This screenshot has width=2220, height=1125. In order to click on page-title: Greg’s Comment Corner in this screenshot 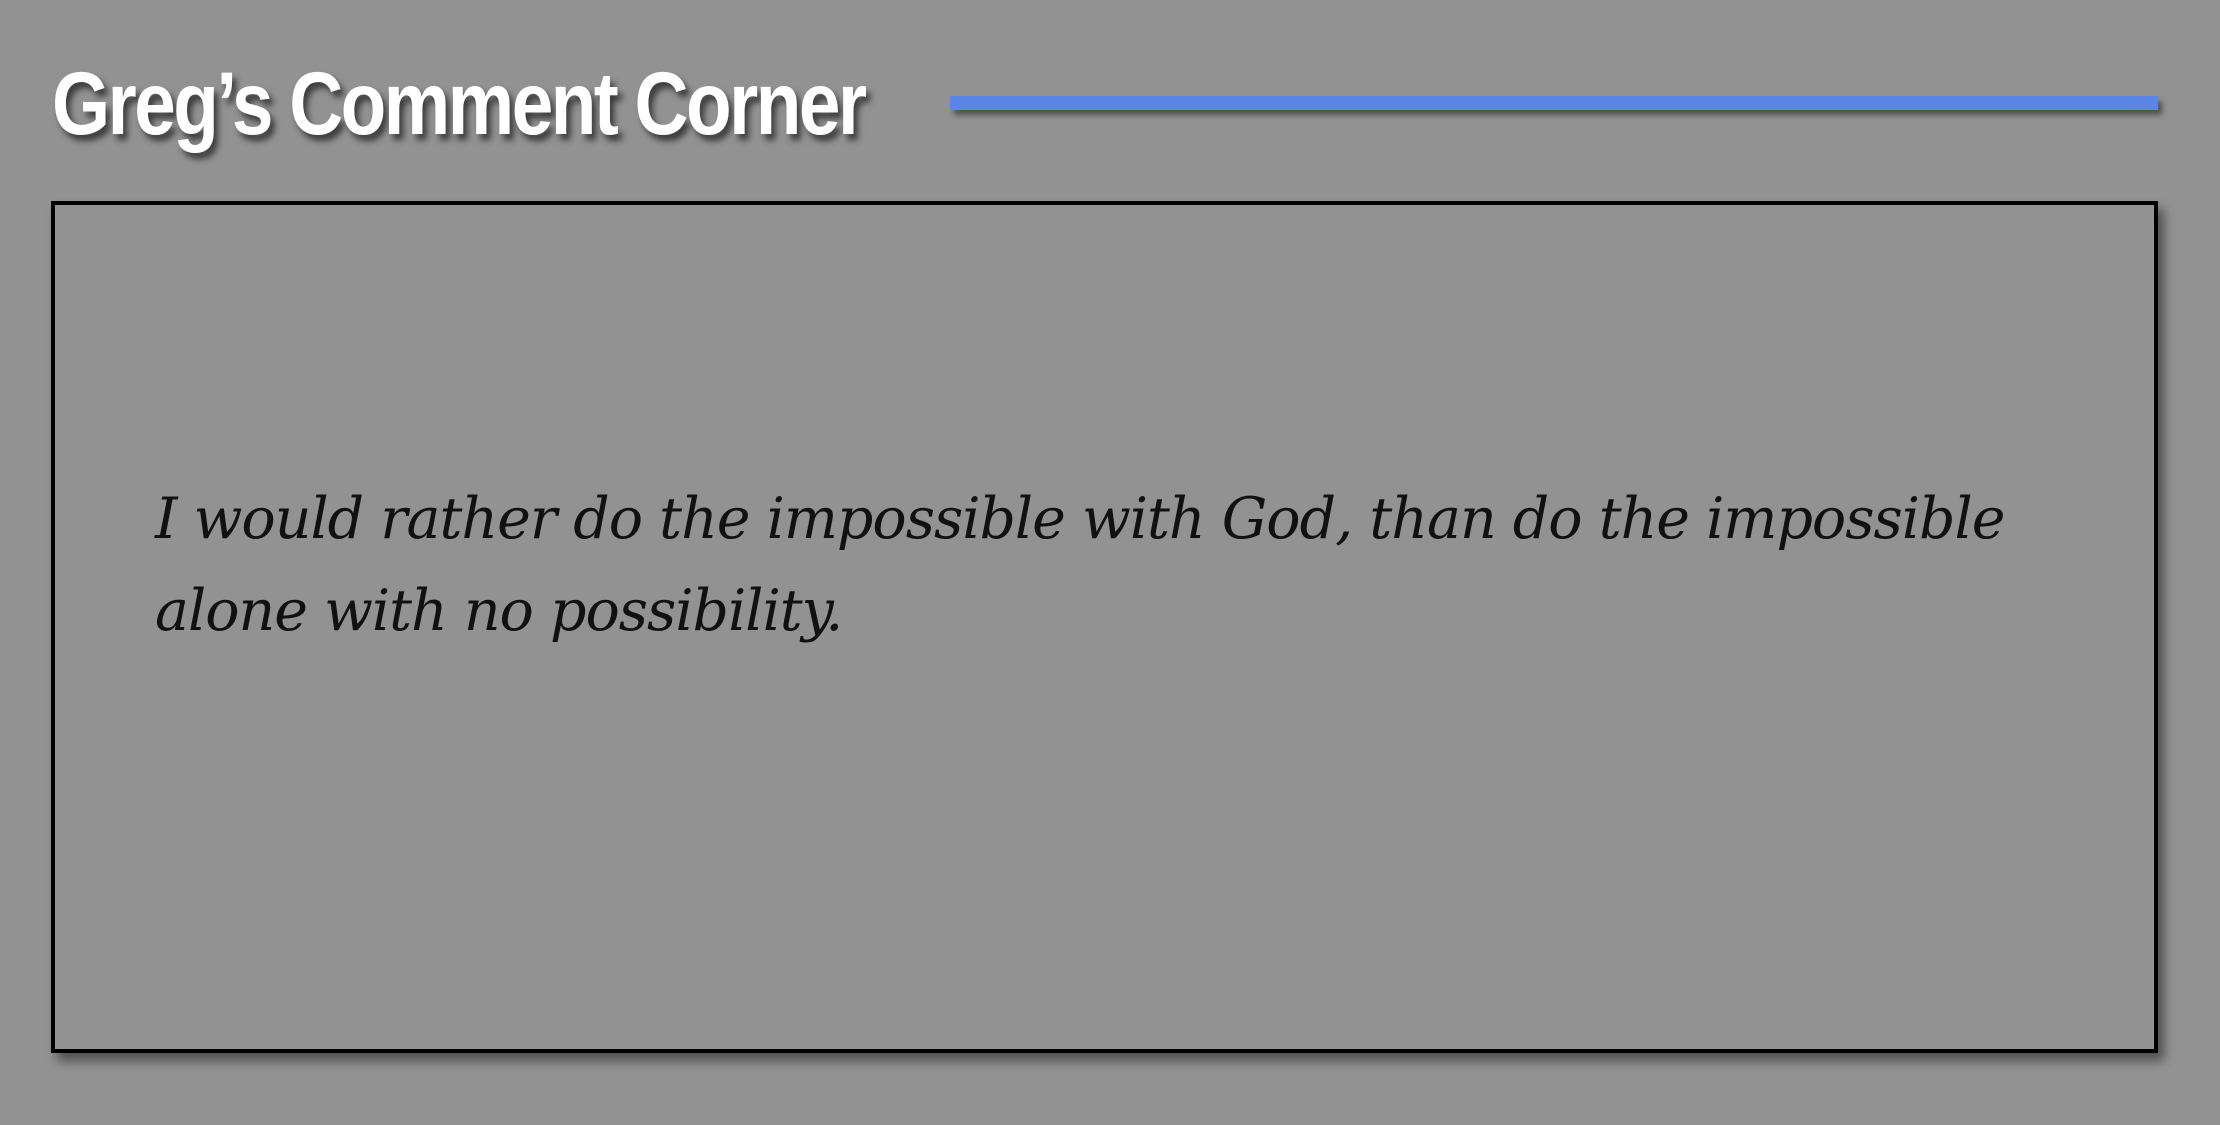, I will do `click(459, 103)`.